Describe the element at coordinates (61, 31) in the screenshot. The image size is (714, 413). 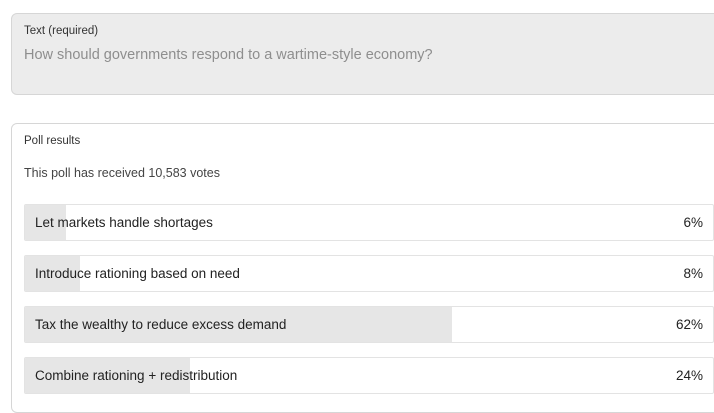
I see `text-field-label: Text (required)` at that location.